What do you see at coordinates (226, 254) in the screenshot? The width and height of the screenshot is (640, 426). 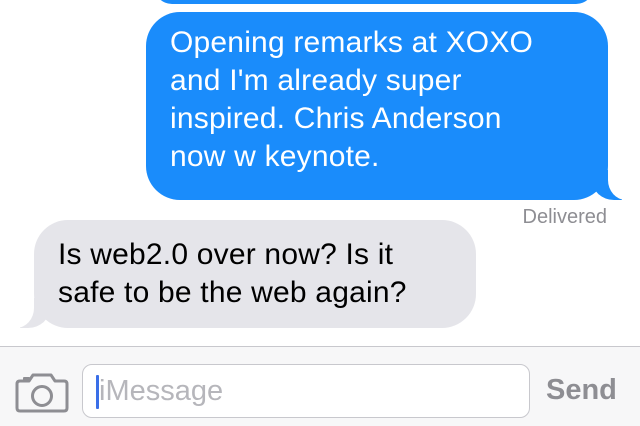 I see `message-line: Is web2.0 over now? Is it` at bounding box center [226, 254].